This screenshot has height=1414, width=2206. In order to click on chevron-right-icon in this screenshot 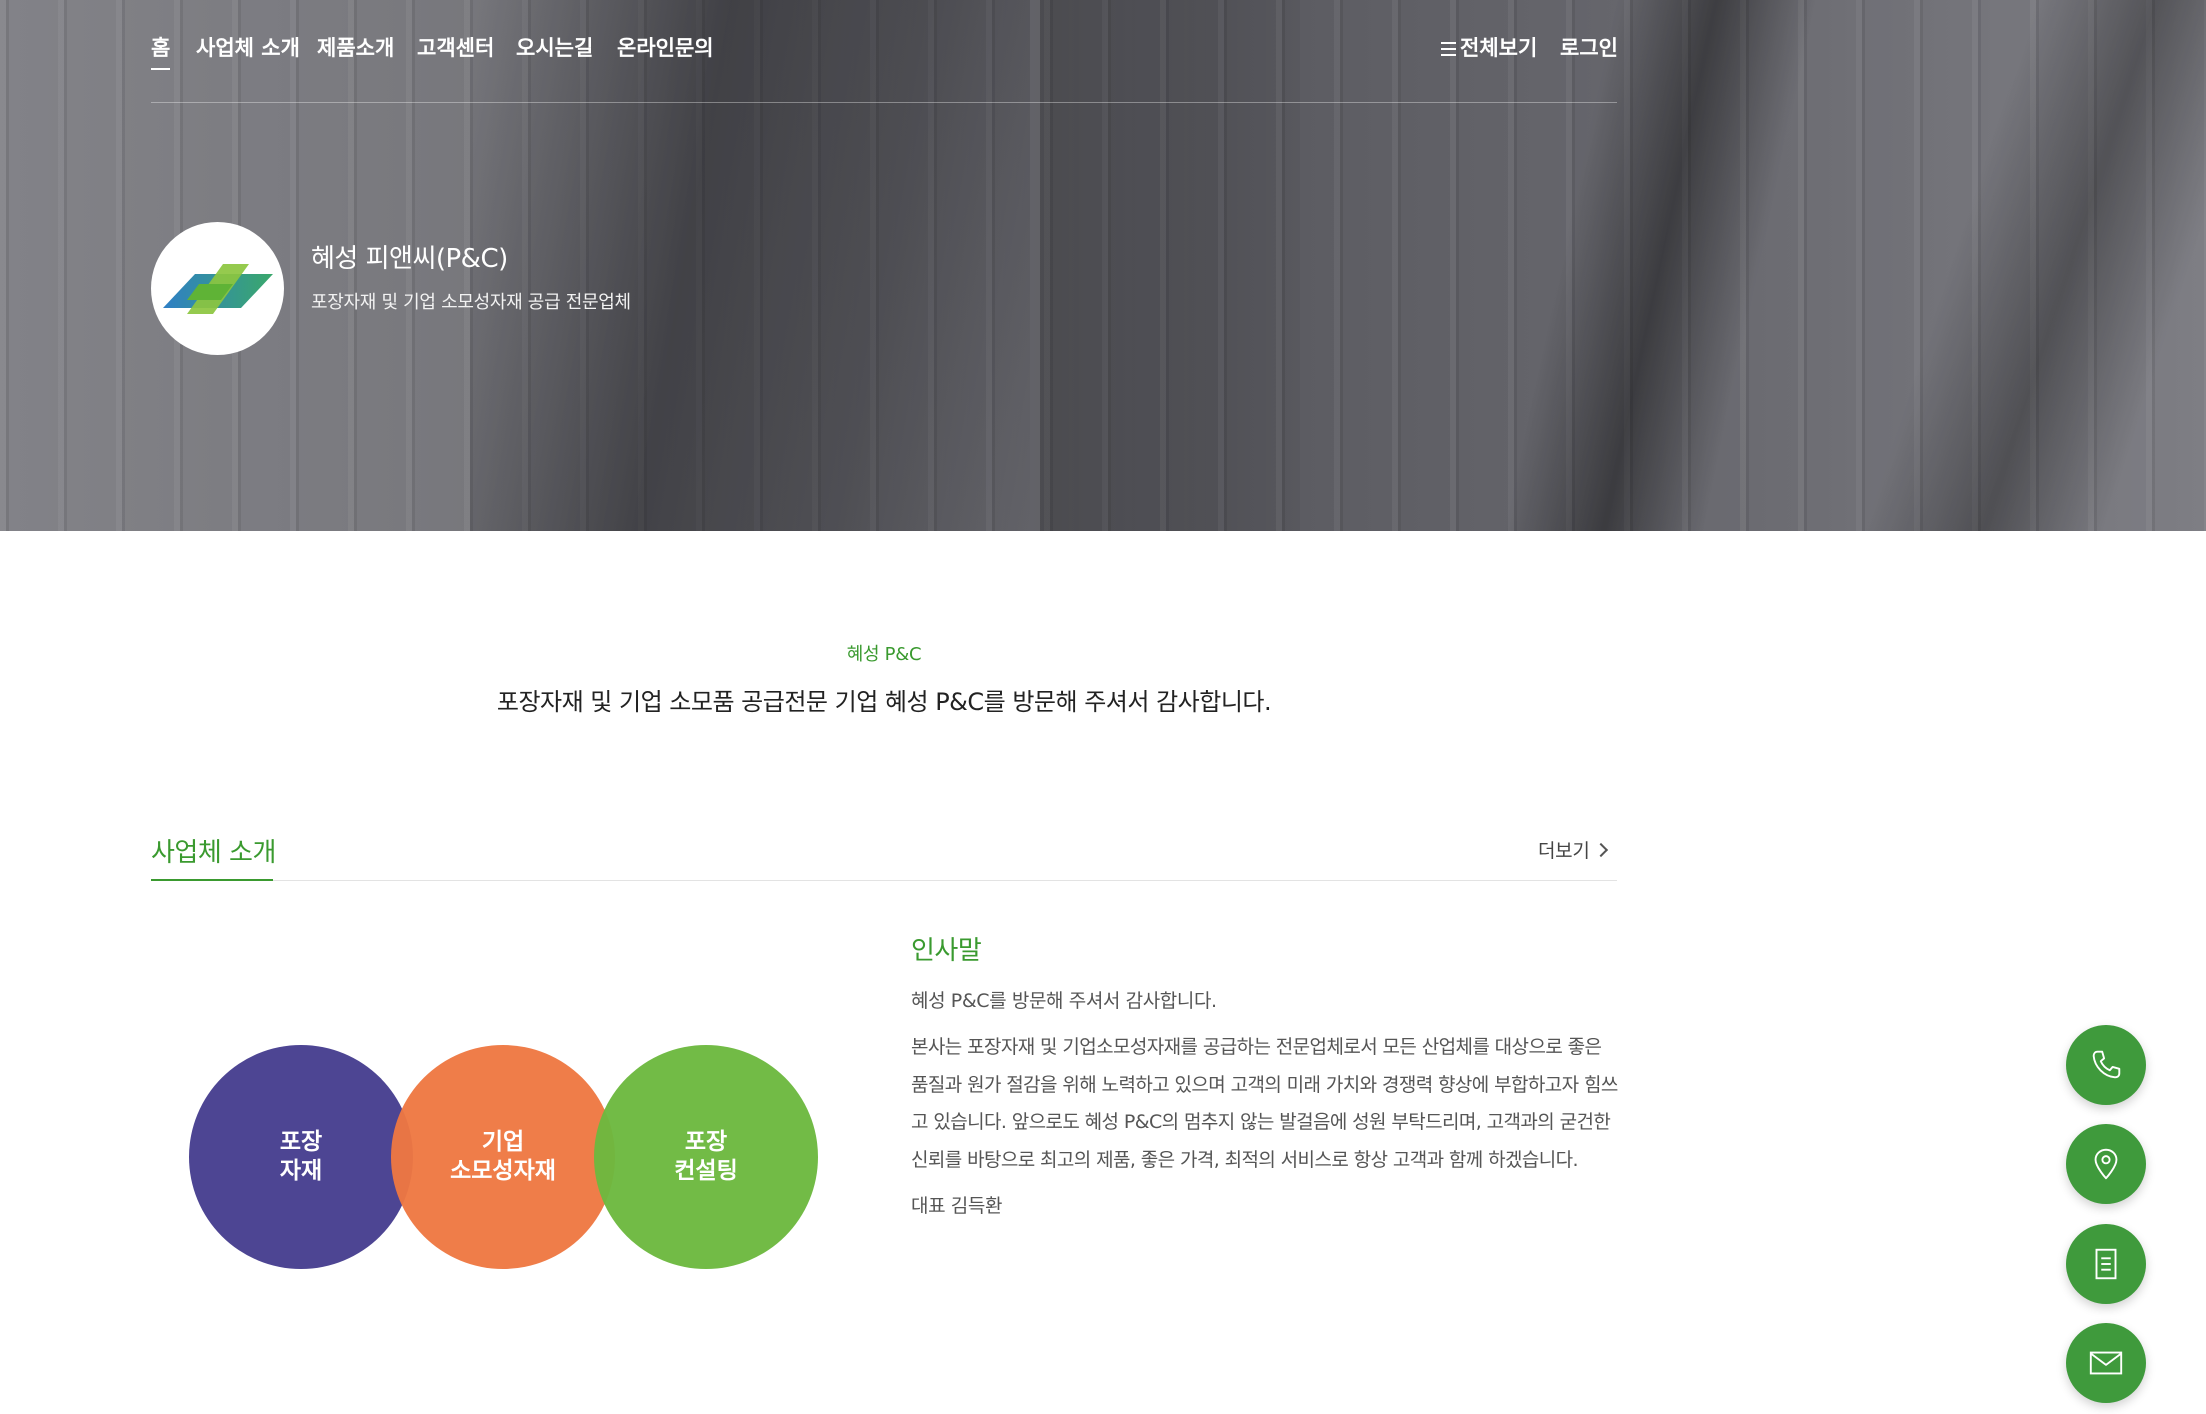, I will do `click(1600, 850)`.